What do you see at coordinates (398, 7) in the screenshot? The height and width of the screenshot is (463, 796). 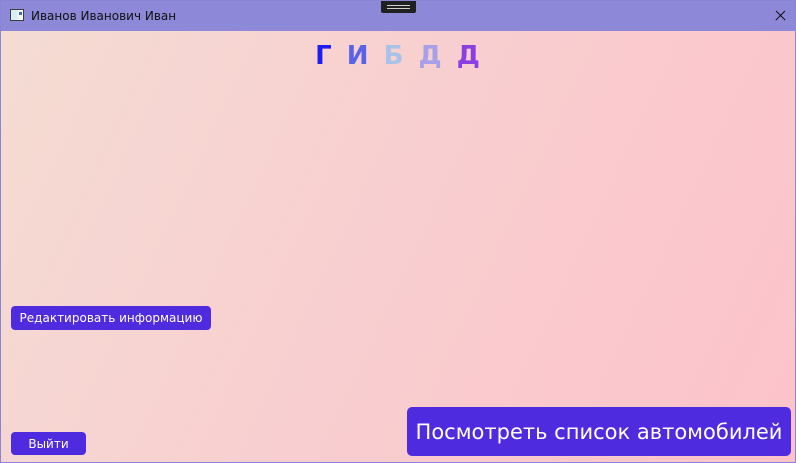 I see `snap-handle` at bounding box center [398, 7].